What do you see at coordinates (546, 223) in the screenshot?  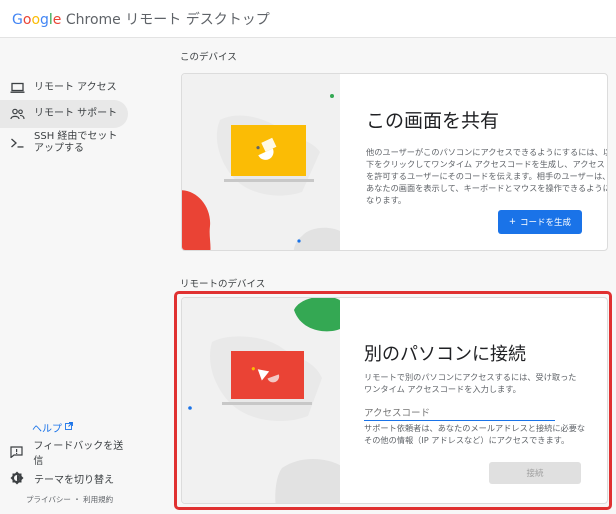 I see `generate-code-label: コードを生成` at bounding box center [546, 223].